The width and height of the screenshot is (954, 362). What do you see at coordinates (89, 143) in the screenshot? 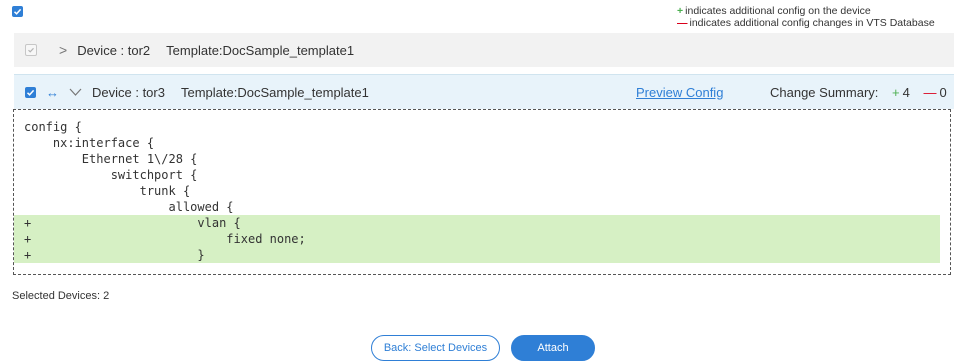
I see `config-line-text: nx:interface {` at bounding box center [89, 143].